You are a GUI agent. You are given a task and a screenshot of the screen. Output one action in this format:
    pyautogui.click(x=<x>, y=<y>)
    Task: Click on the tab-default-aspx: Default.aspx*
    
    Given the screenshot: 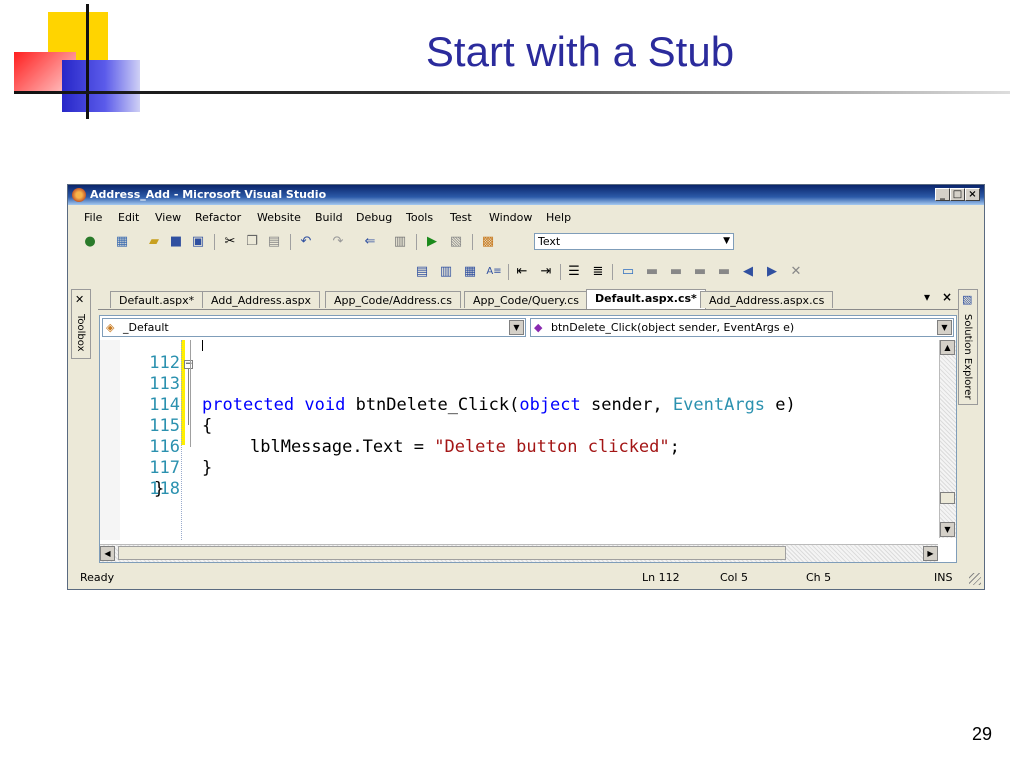 What is the action you would take?
    pyautogui.click(x=157, y=299)
    